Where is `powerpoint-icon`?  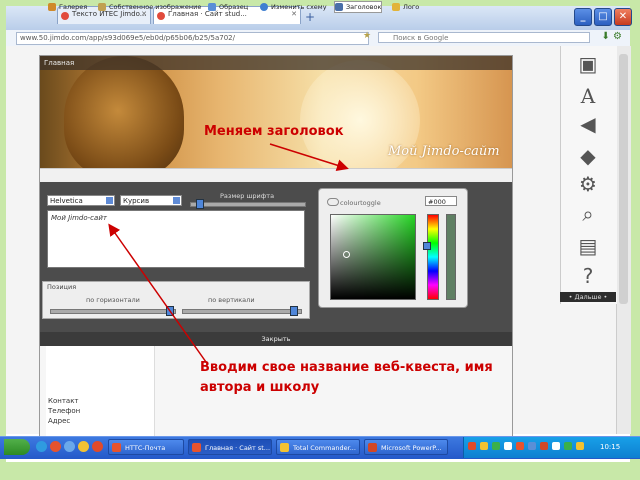
powerpoint-icon is located at coordinates (372, 447).